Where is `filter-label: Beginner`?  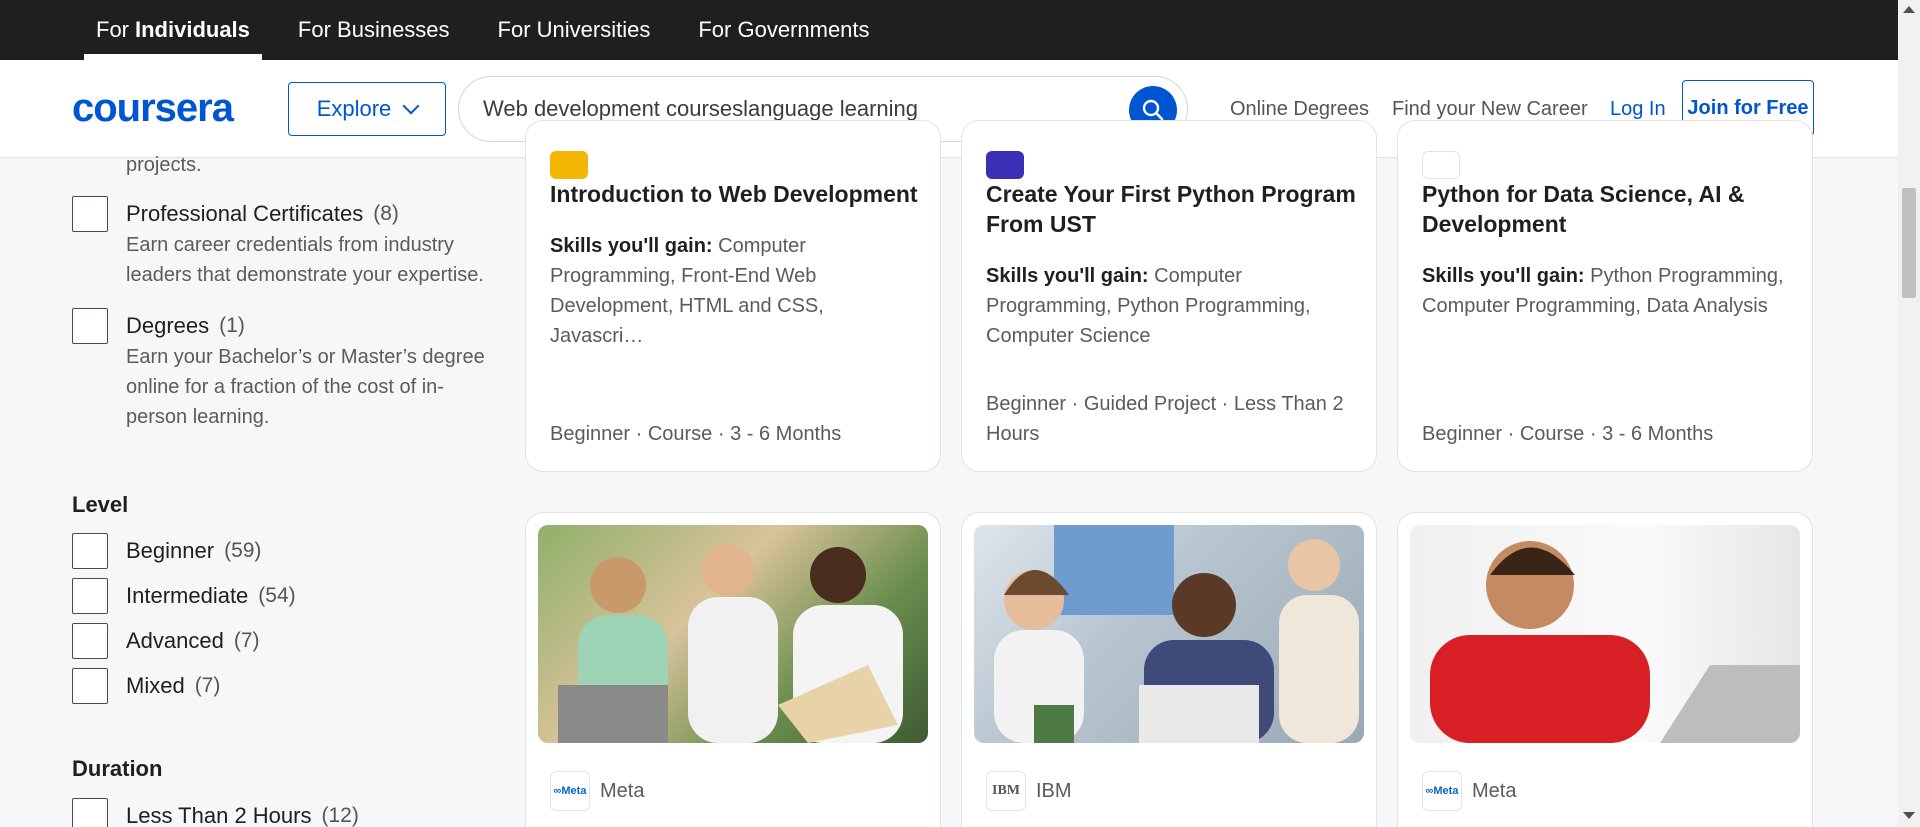
filter-label: Beginner is located at coordinates (170, 550).